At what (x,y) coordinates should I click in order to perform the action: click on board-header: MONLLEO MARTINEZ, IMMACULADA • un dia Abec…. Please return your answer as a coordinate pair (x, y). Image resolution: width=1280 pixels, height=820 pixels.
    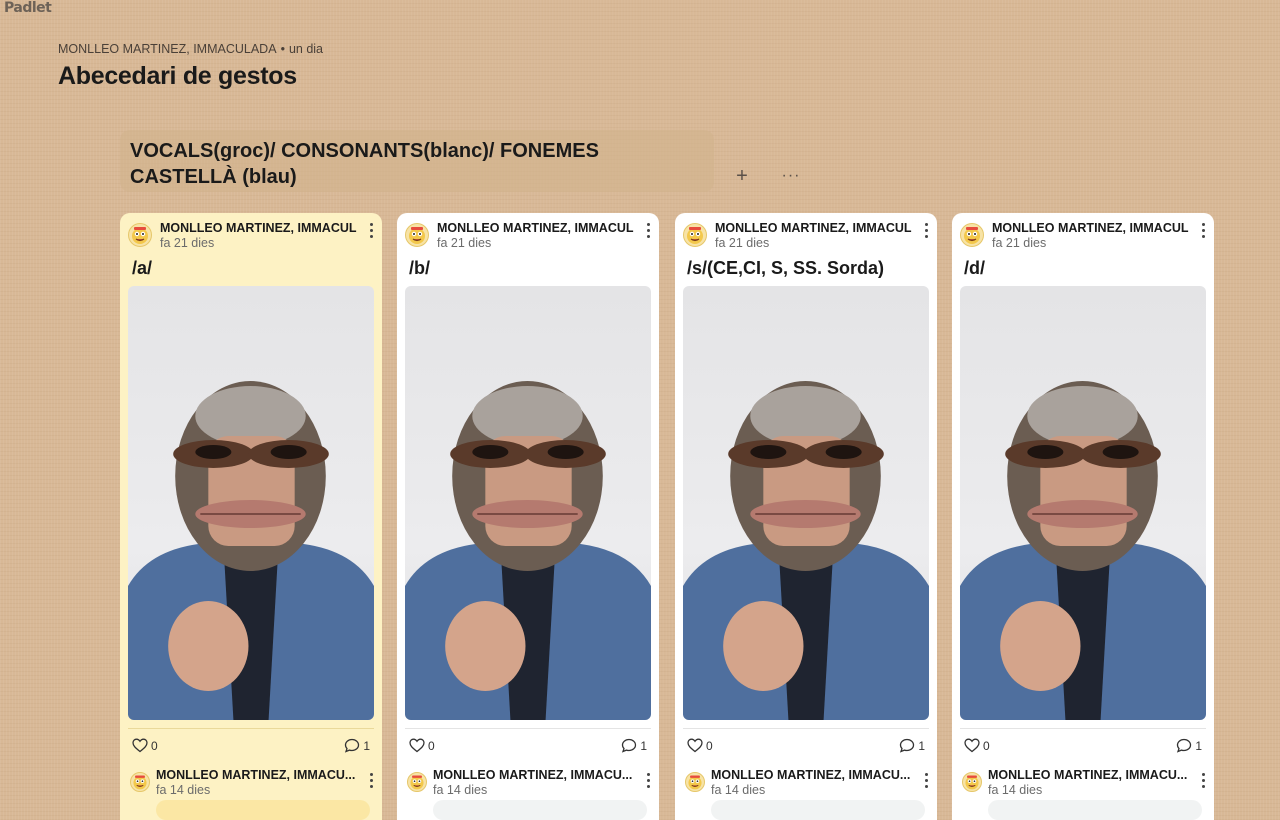
    Looking at the image, I should click on (190, 66).